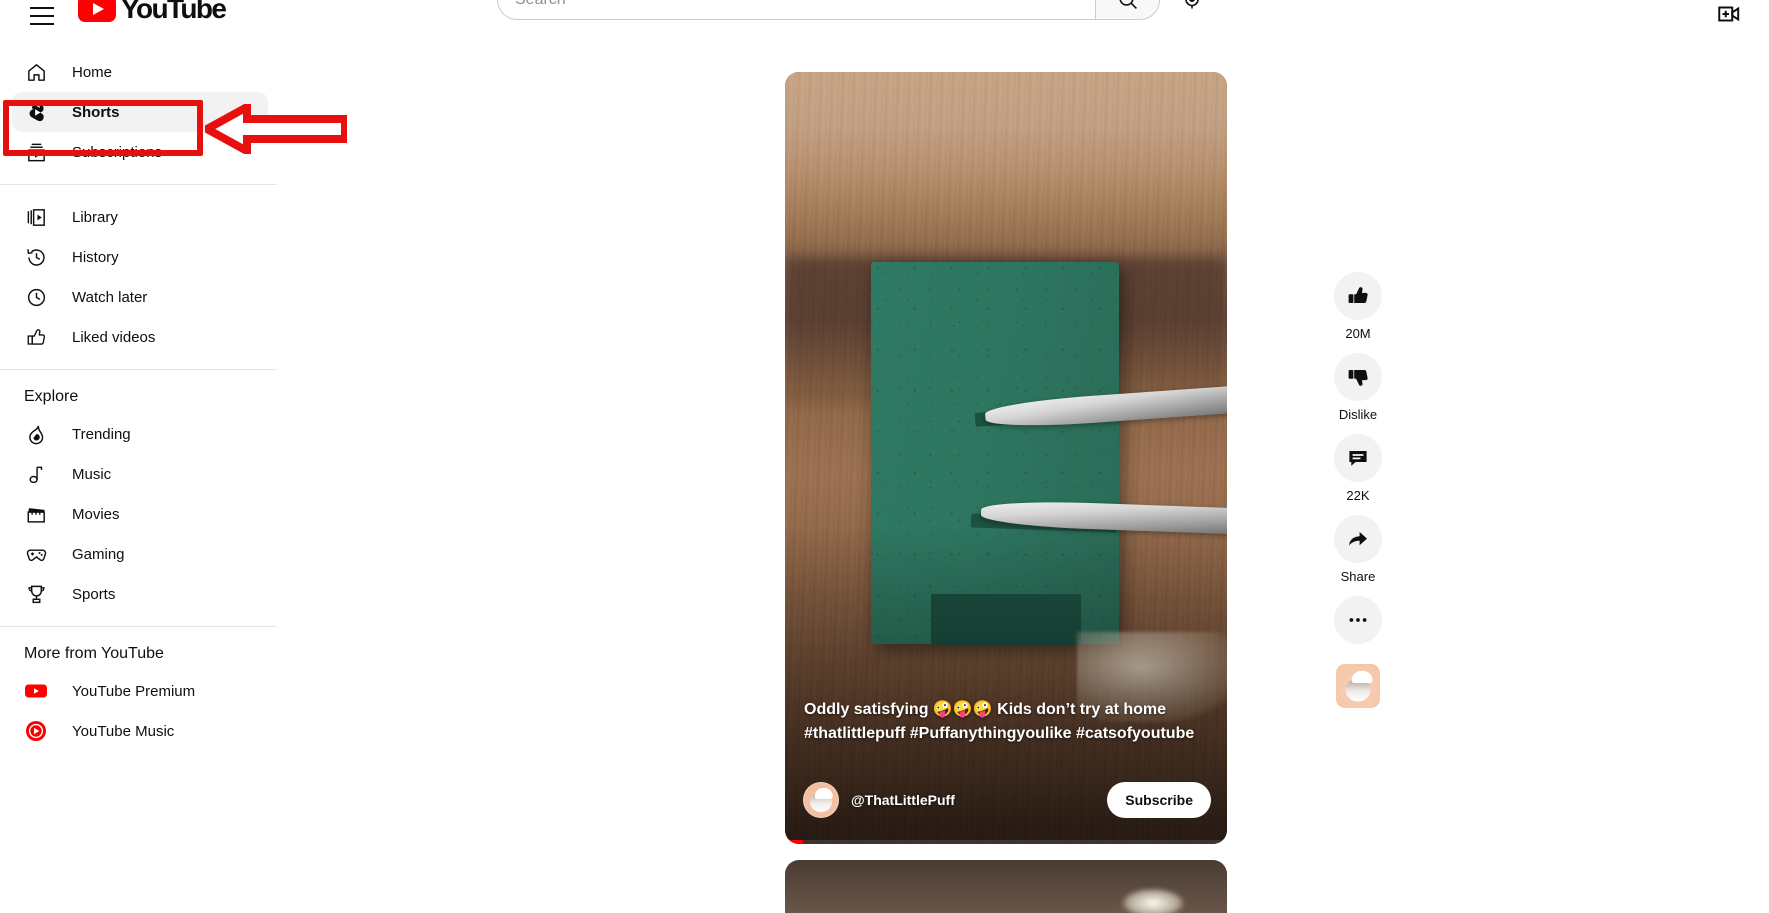  I want to click on clock-icon, so click(36, 297).